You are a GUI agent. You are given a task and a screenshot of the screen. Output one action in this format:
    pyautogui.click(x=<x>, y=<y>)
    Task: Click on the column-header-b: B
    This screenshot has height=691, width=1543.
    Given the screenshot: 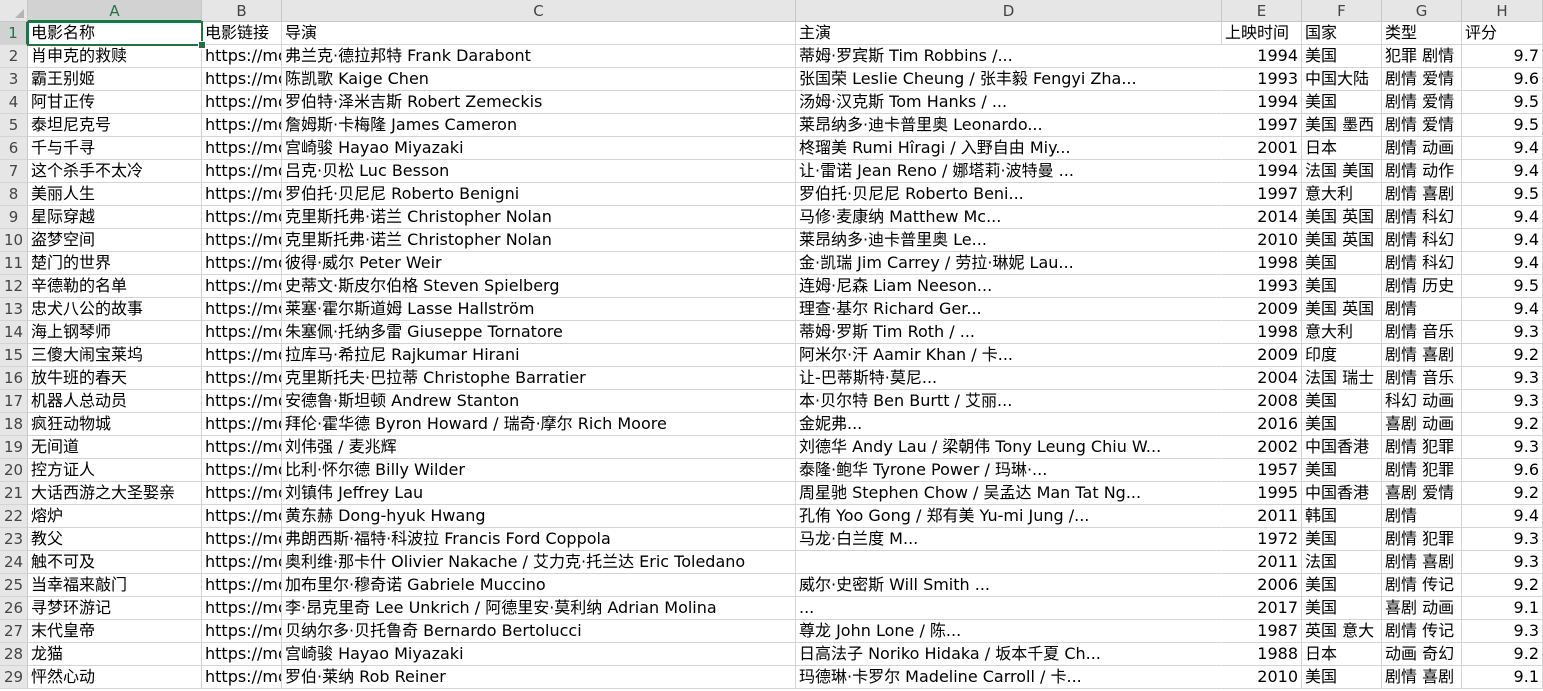 What is the action you would take?
    pyautogui.click(x=242, y=11)
    